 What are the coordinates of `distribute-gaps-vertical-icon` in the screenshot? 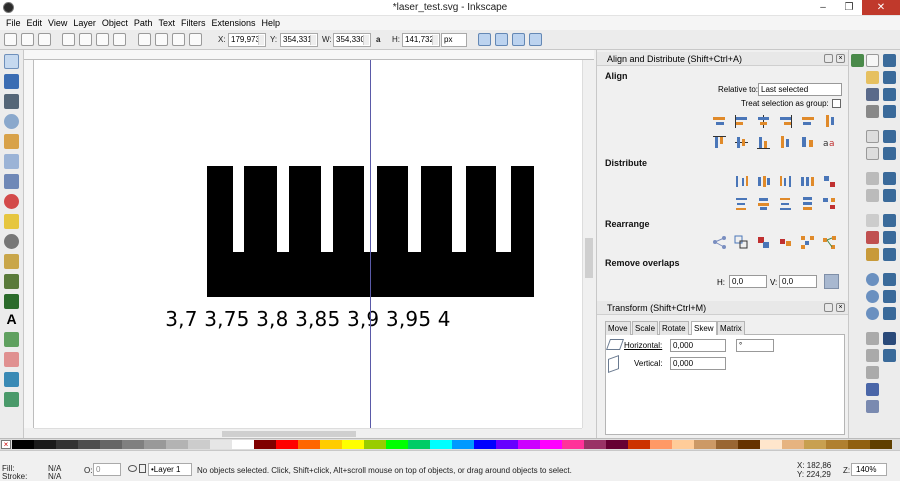 It's located at (807, 203).